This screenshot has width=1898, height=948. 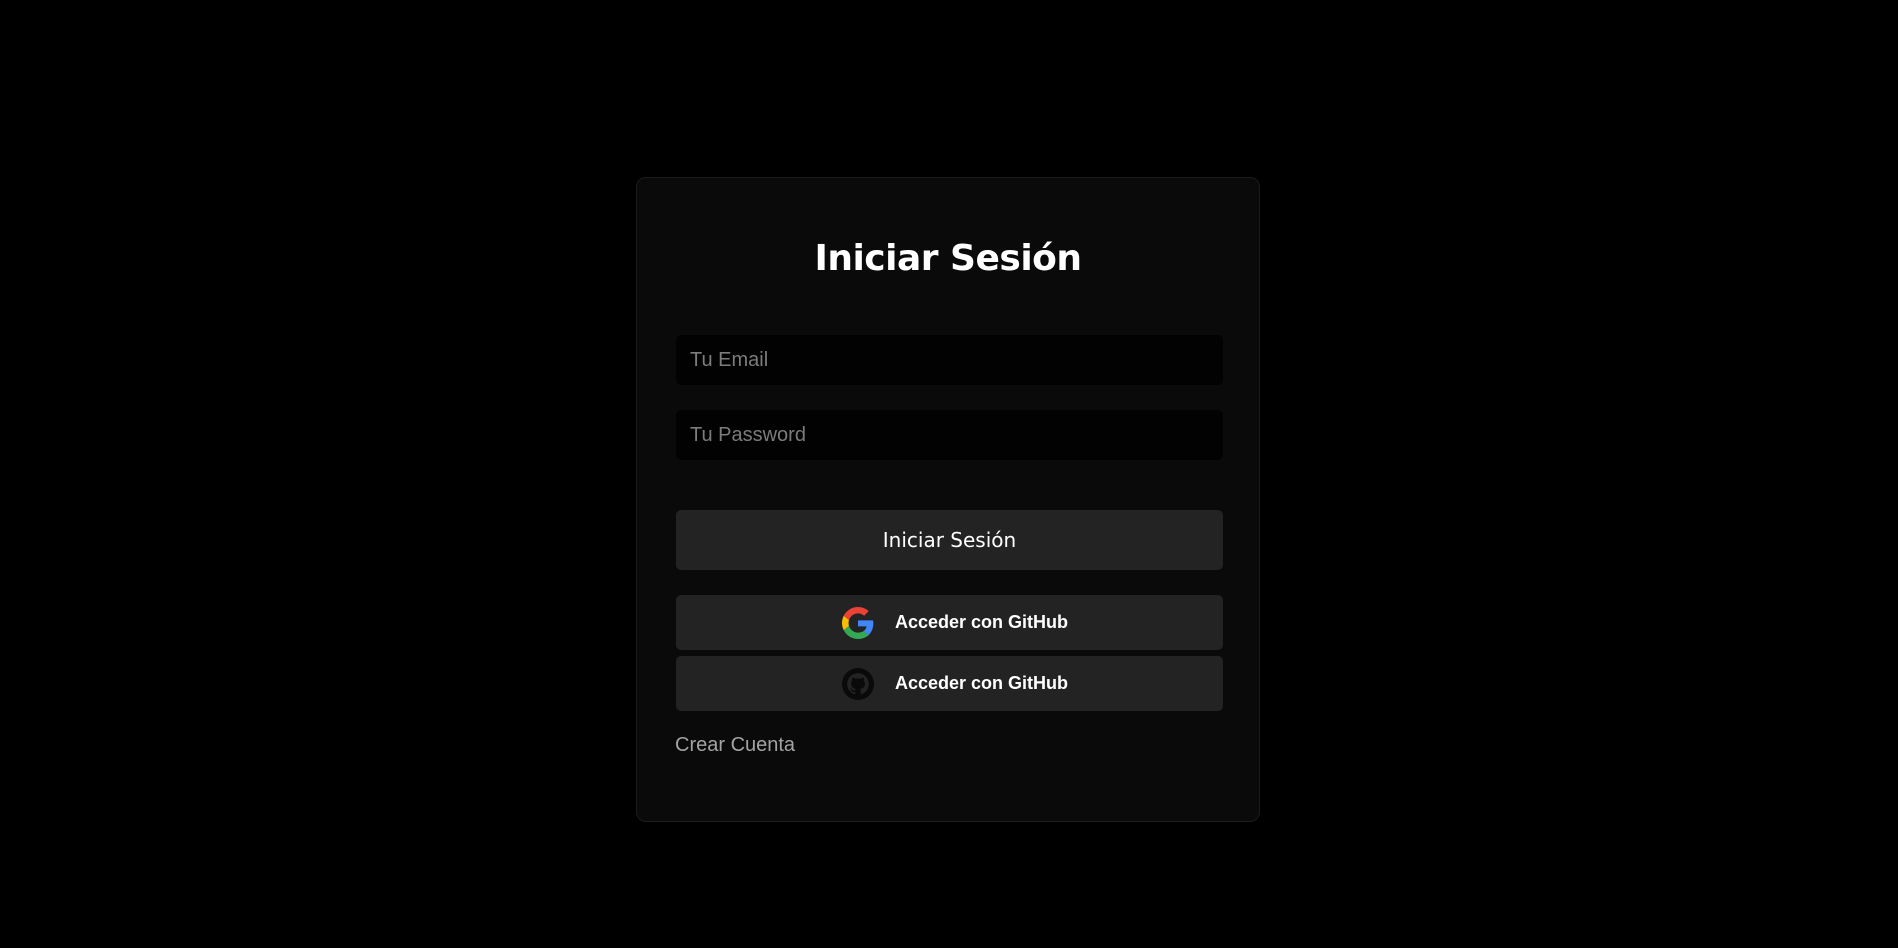 I want to click on github-login-button: Acceder con GitHub, so click(x=949, y=683).